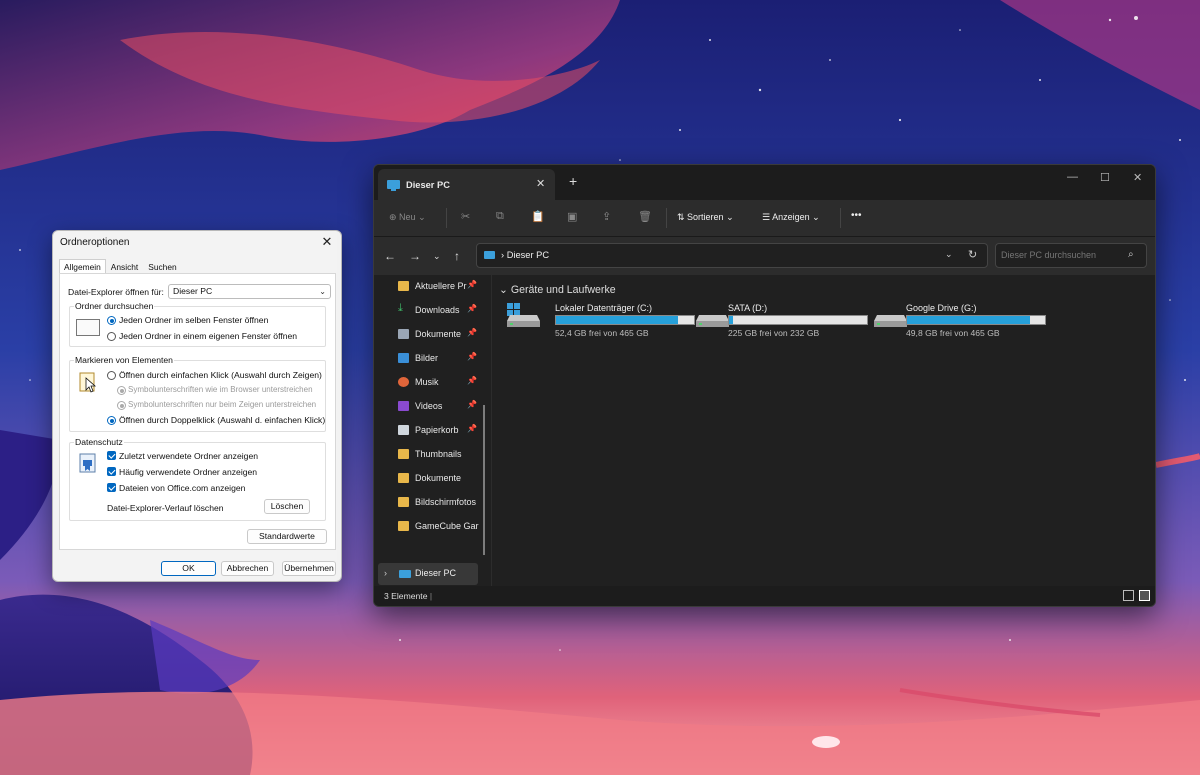 The height and width of the screenshot is (775, 1200). Describe the element at coordinates (440, 431) in the screenshot. I see `sidebar-item-recycle-bin: Papierkorb 📌` at that location.